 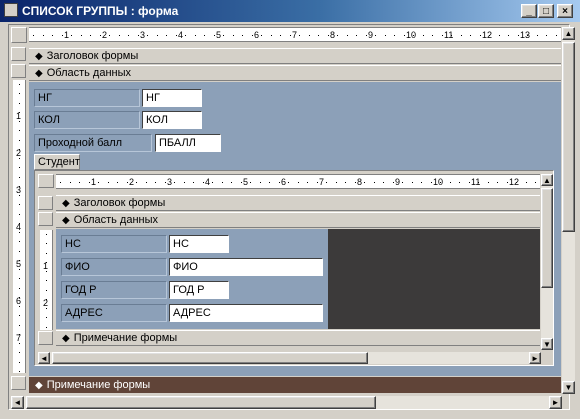 What do you see at coordinates (114, 267) in the screenshot?
I see `field-label-fio: ФИО` at bounding box center [114, 267].